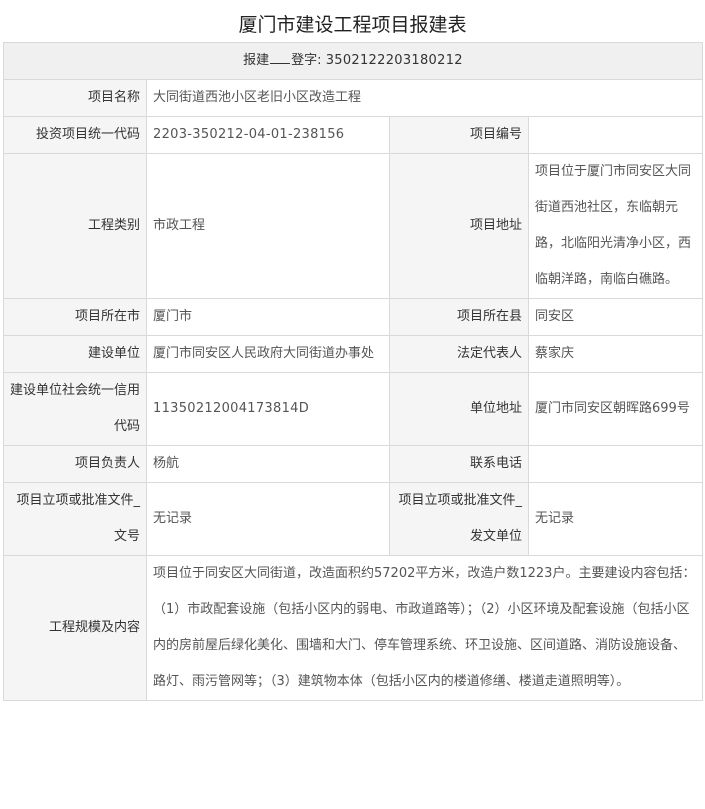 This screenshot has width=705, height=809. What do you see at coordinates (615, 464) in the screenshot?
I see `phone-value` at bounding box center [615, 464].